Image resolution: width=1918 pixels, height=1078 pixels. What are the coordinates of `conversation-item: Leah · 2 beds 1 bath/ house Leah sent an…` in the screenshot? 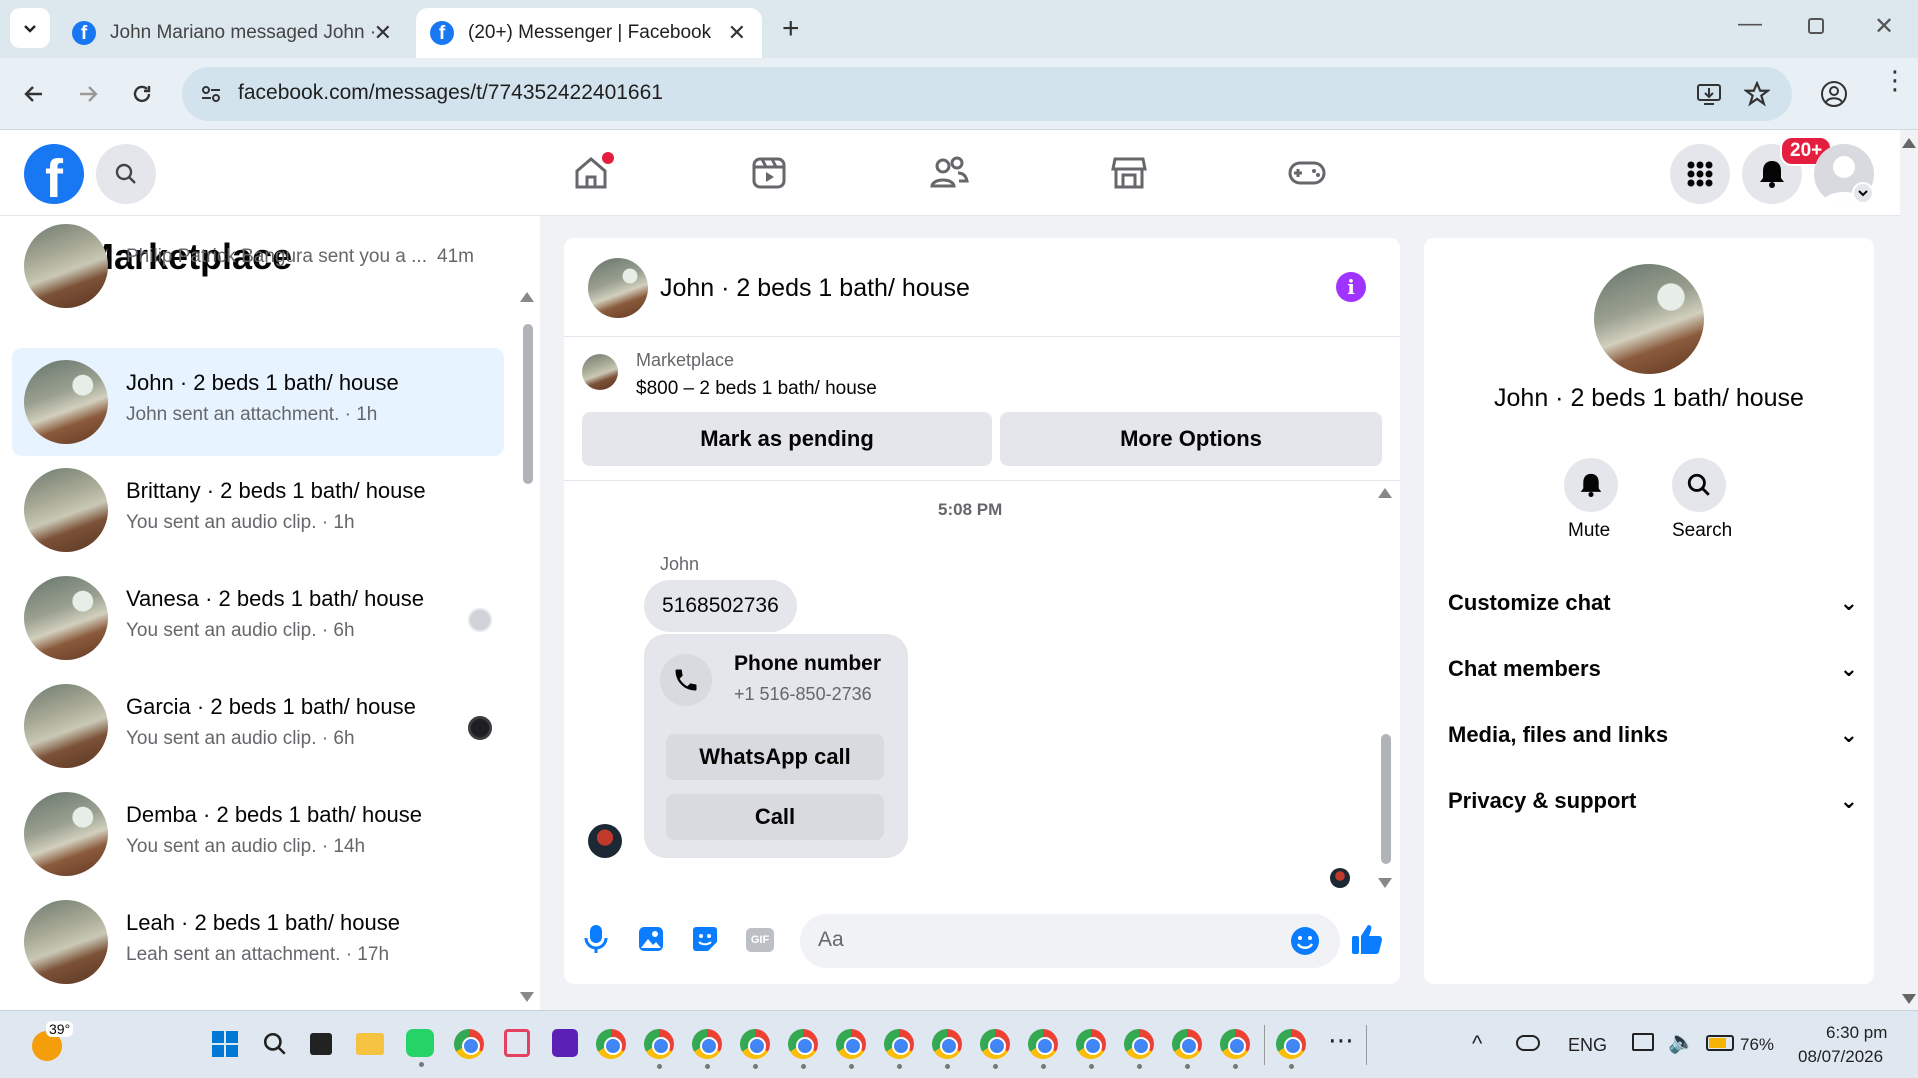 It's located at (258, 942).